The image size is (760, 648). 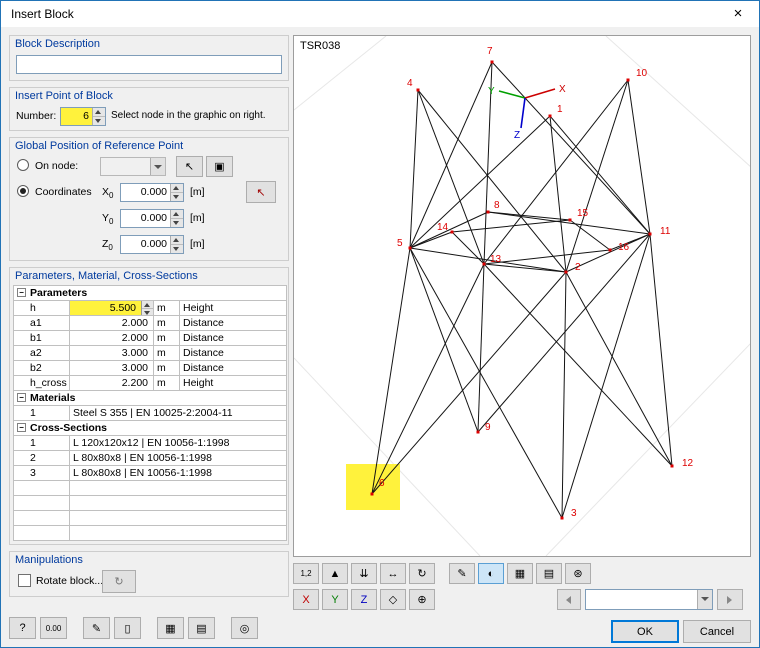 What do you see at coordinates (306, 573) in the screenshot?
I see `numbering-toggle-button: 1,2` at bounding box center [306, 573].